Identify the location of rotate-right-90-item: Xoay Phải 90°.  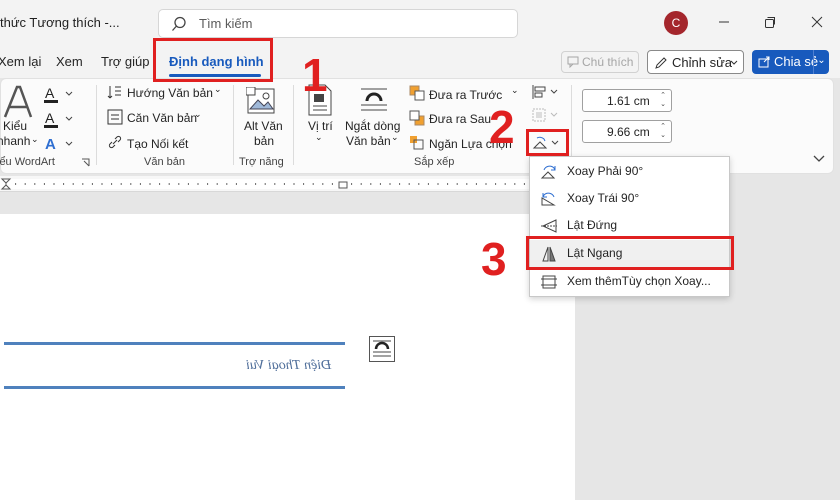
(629, 171).